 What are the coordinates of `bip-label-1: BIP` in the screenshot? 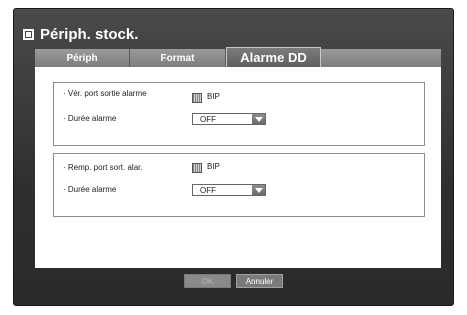 It's located at (213, 96).